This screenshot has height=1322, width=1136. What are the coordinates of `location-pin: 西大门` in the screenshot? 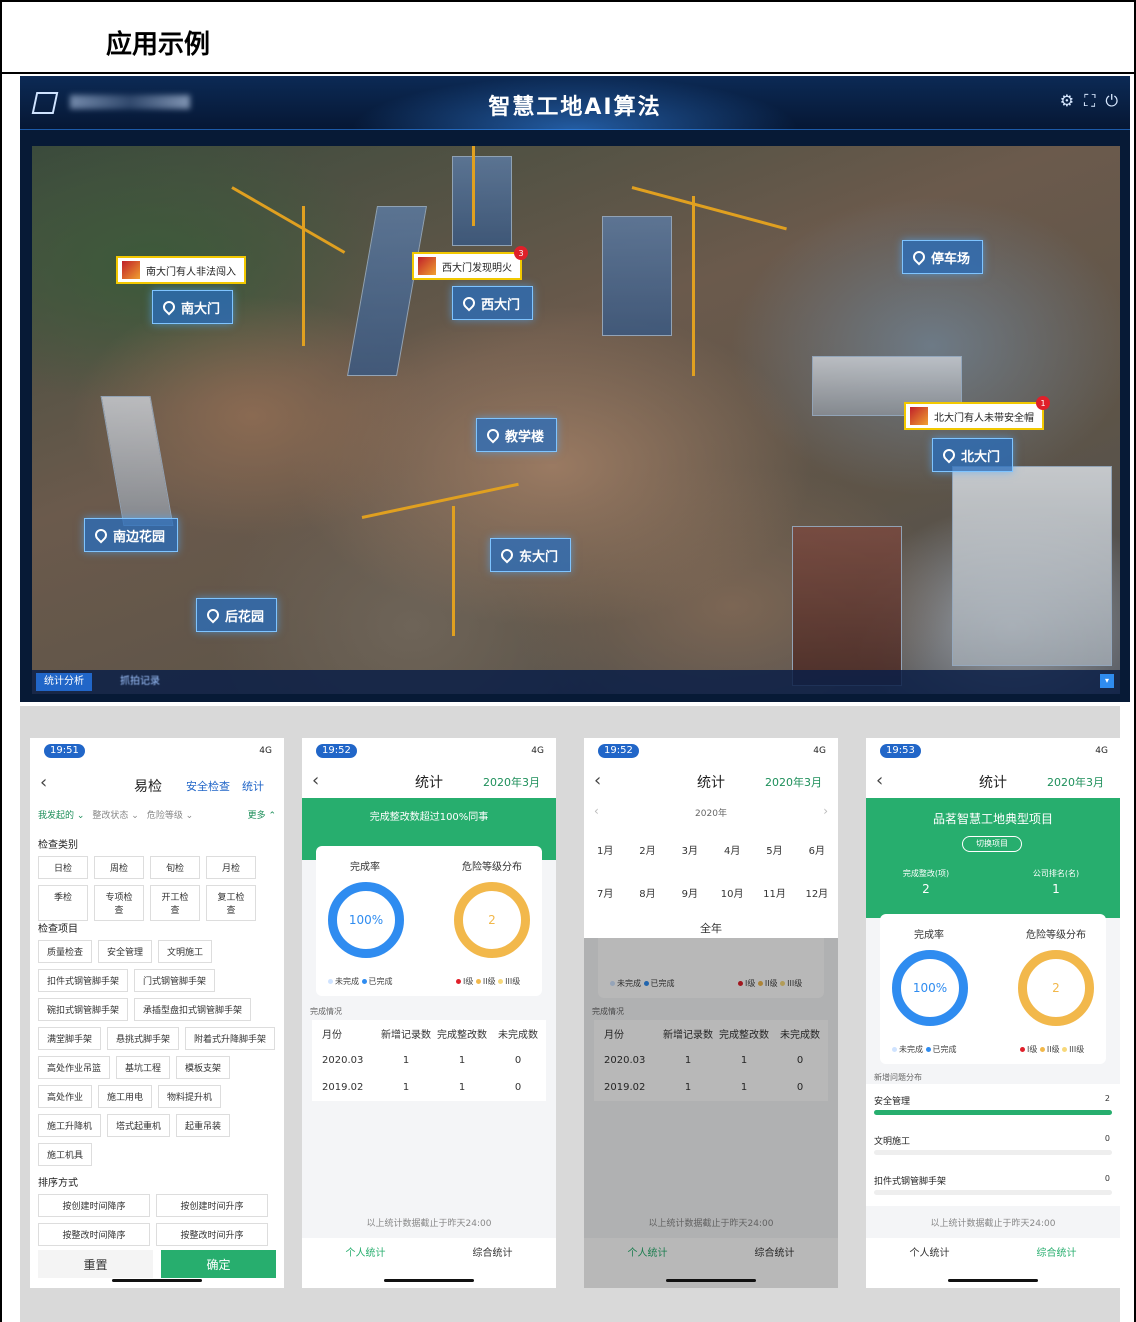 It's located at (493, 303).